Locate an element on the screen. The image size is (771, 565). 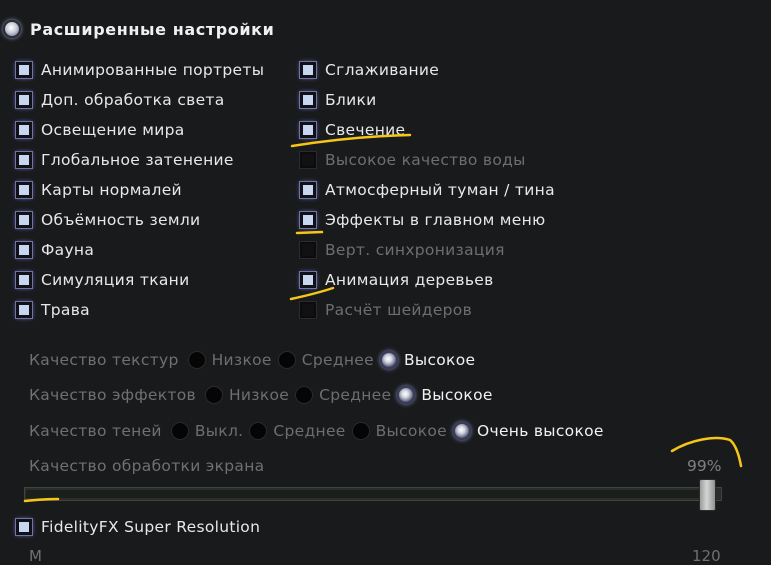
left-checkbox-row: Глобальное затенение is located at coordinates (124, 160).